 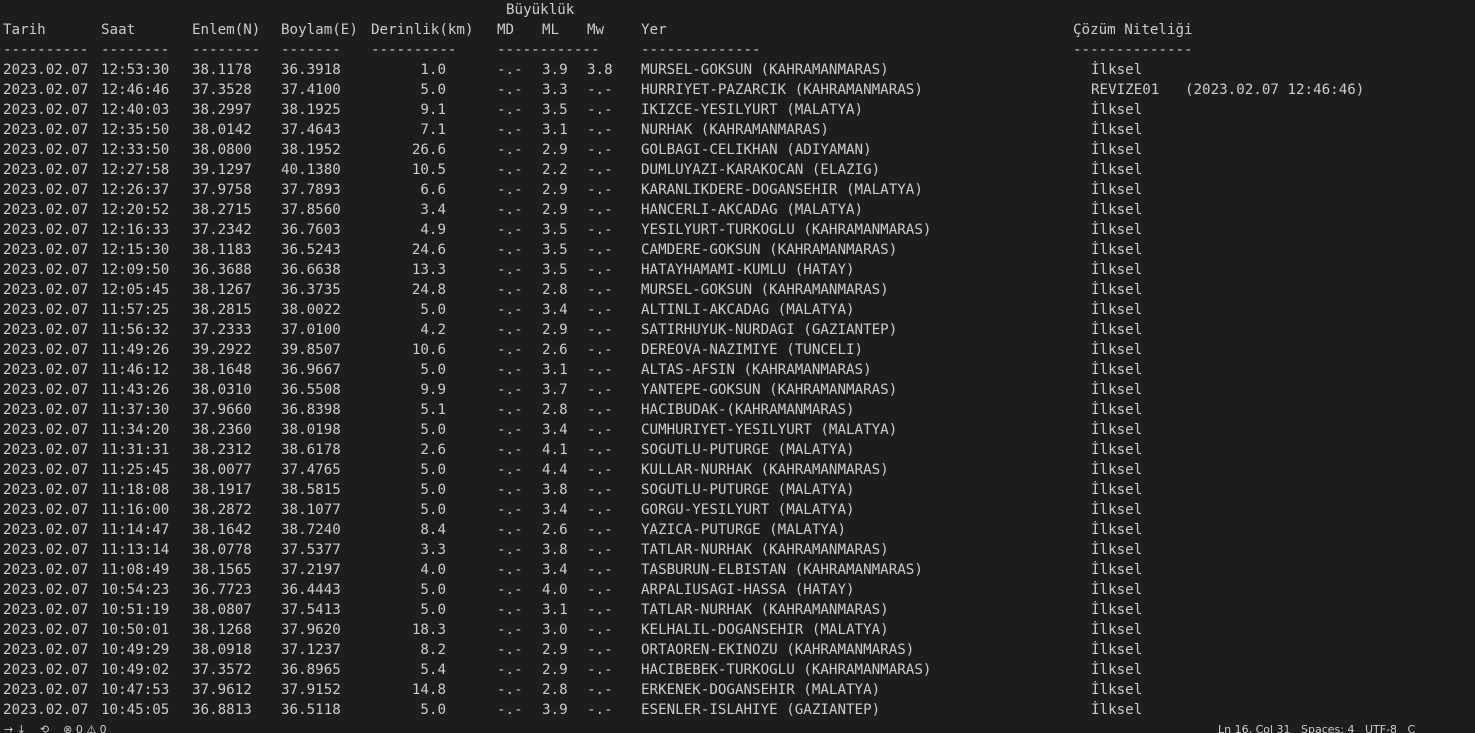 What do you see at coordinates (782, 90) in the screenshot?
I see `cell-yer: HURRIYET-PAZARCIK (KAHRAMANMARAS)` at bounding box center [782, 90].